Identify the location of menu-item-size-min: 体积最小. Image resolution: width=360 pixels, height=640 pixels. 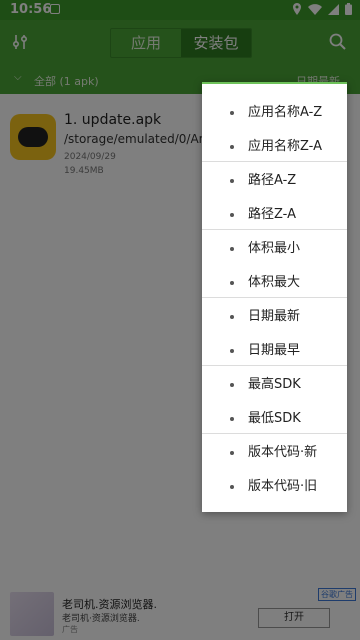
(274, 249).